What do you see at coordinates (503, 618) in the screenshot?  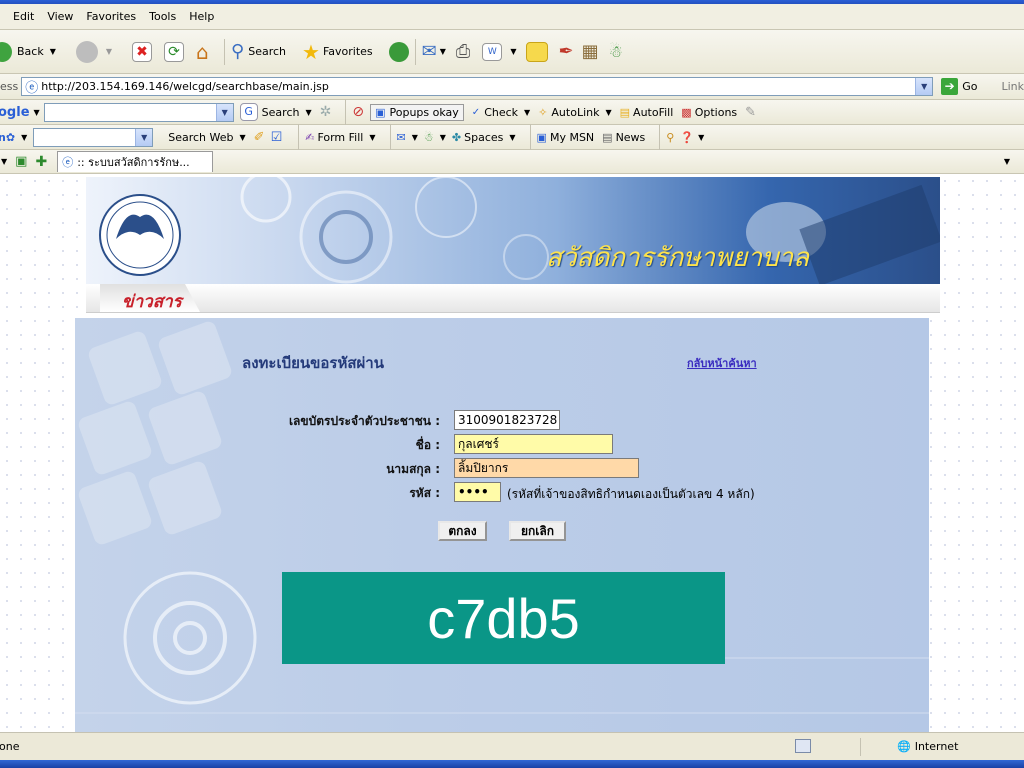 I see `captcha-overlay: c7db5` at bounding box center [503, 618].